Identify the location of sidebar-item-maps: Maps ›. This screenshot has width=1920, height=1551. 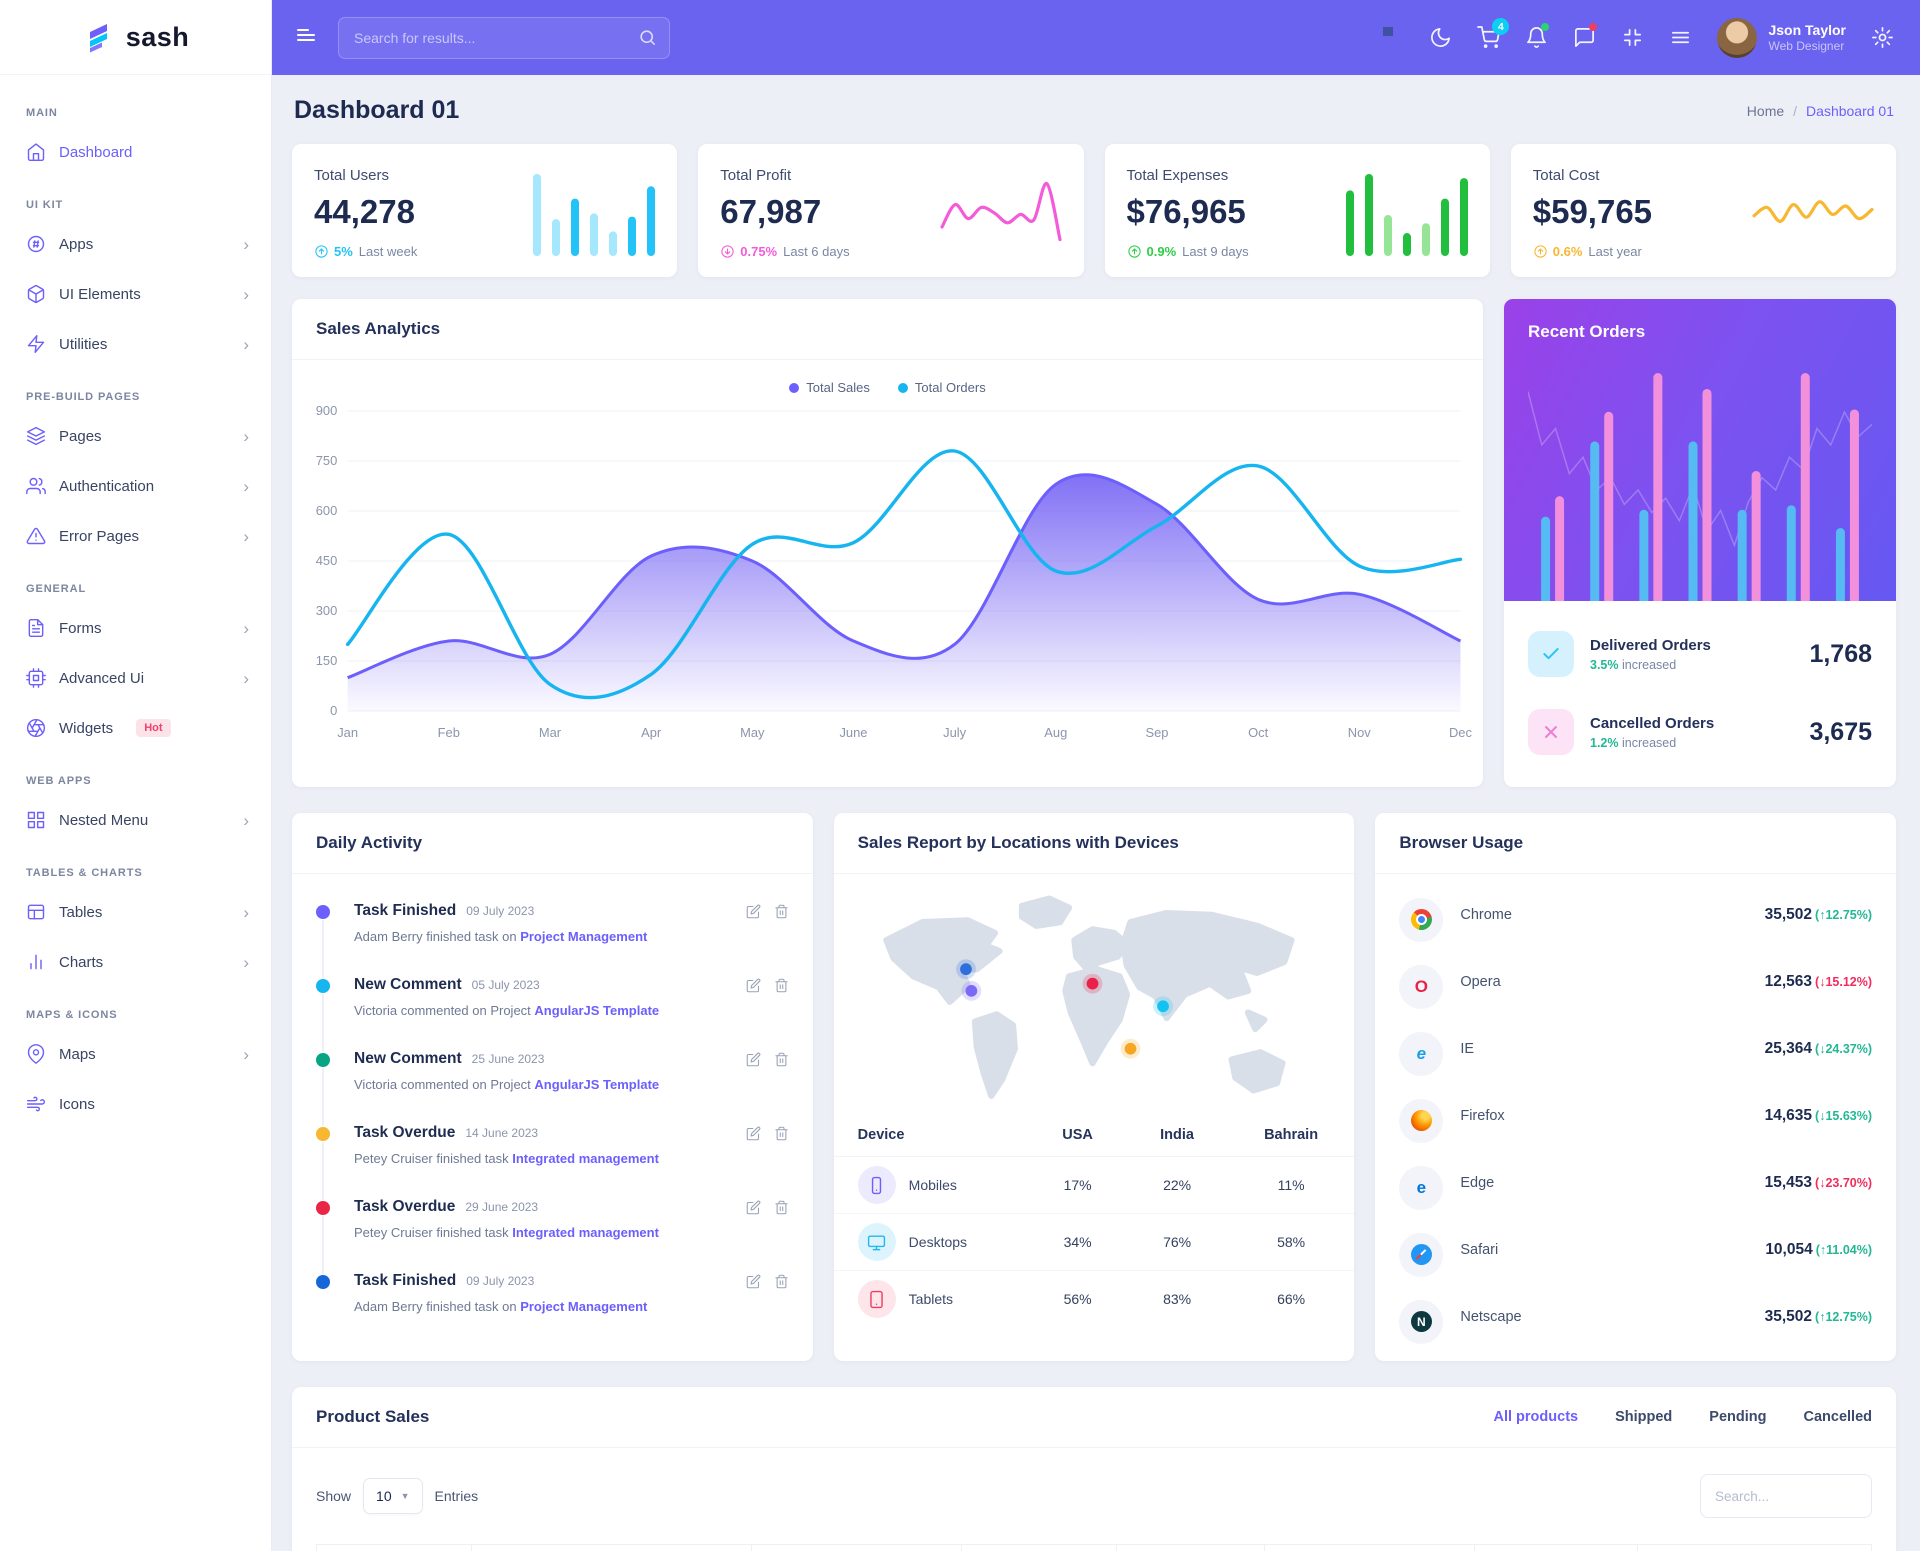
(135, 1054).